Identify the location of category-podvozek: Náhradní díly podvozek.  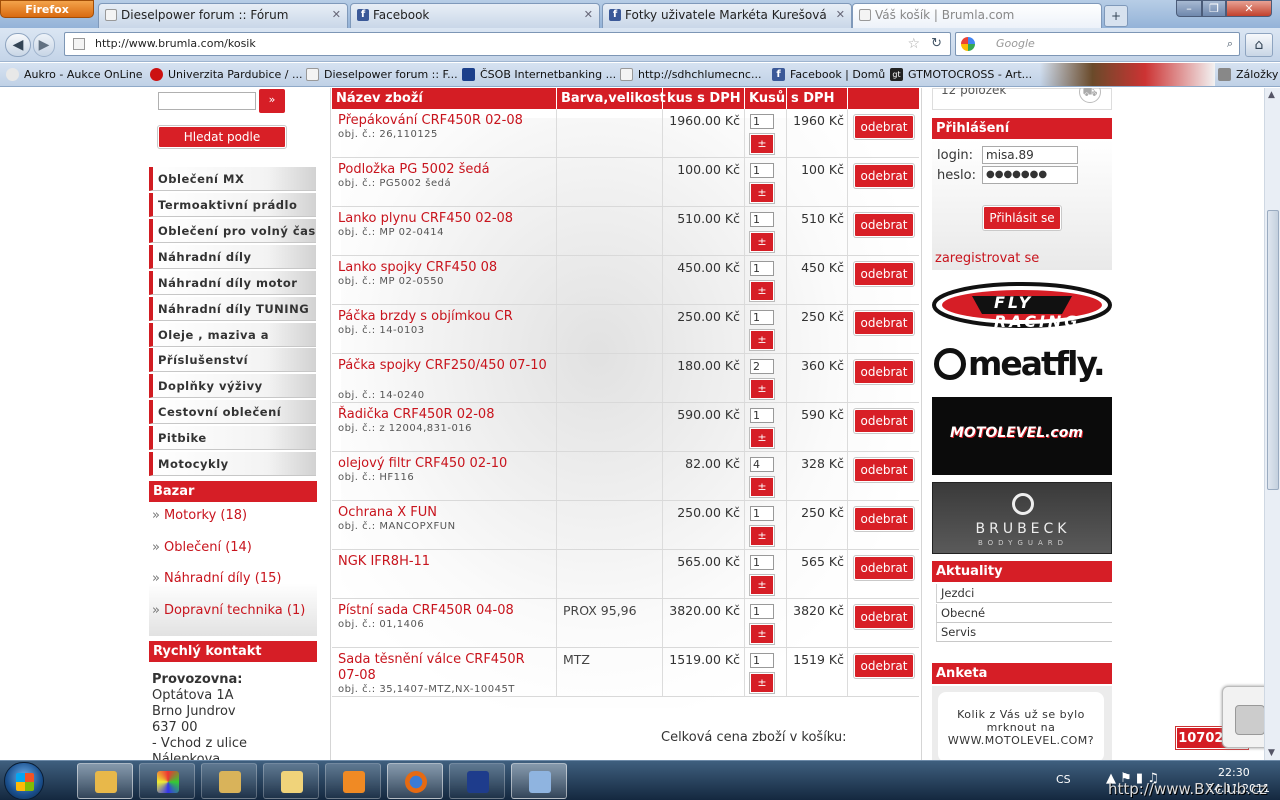
(232, 266).